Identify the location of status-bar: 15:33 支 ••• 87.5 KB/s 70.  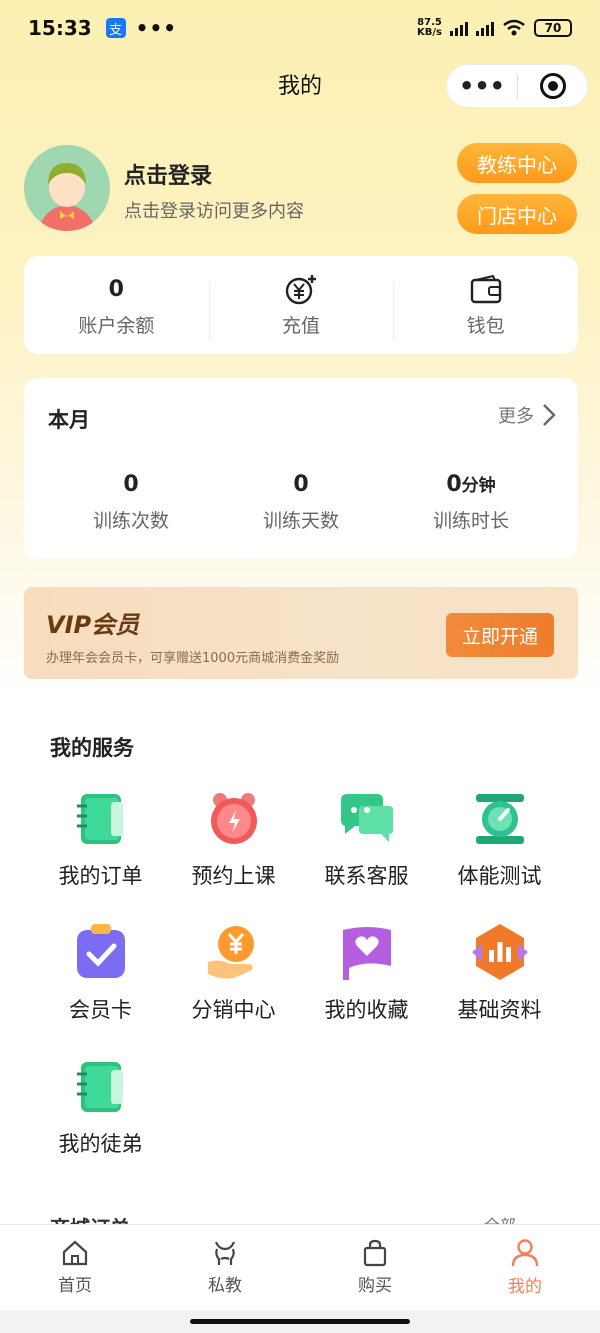
(300, 28).